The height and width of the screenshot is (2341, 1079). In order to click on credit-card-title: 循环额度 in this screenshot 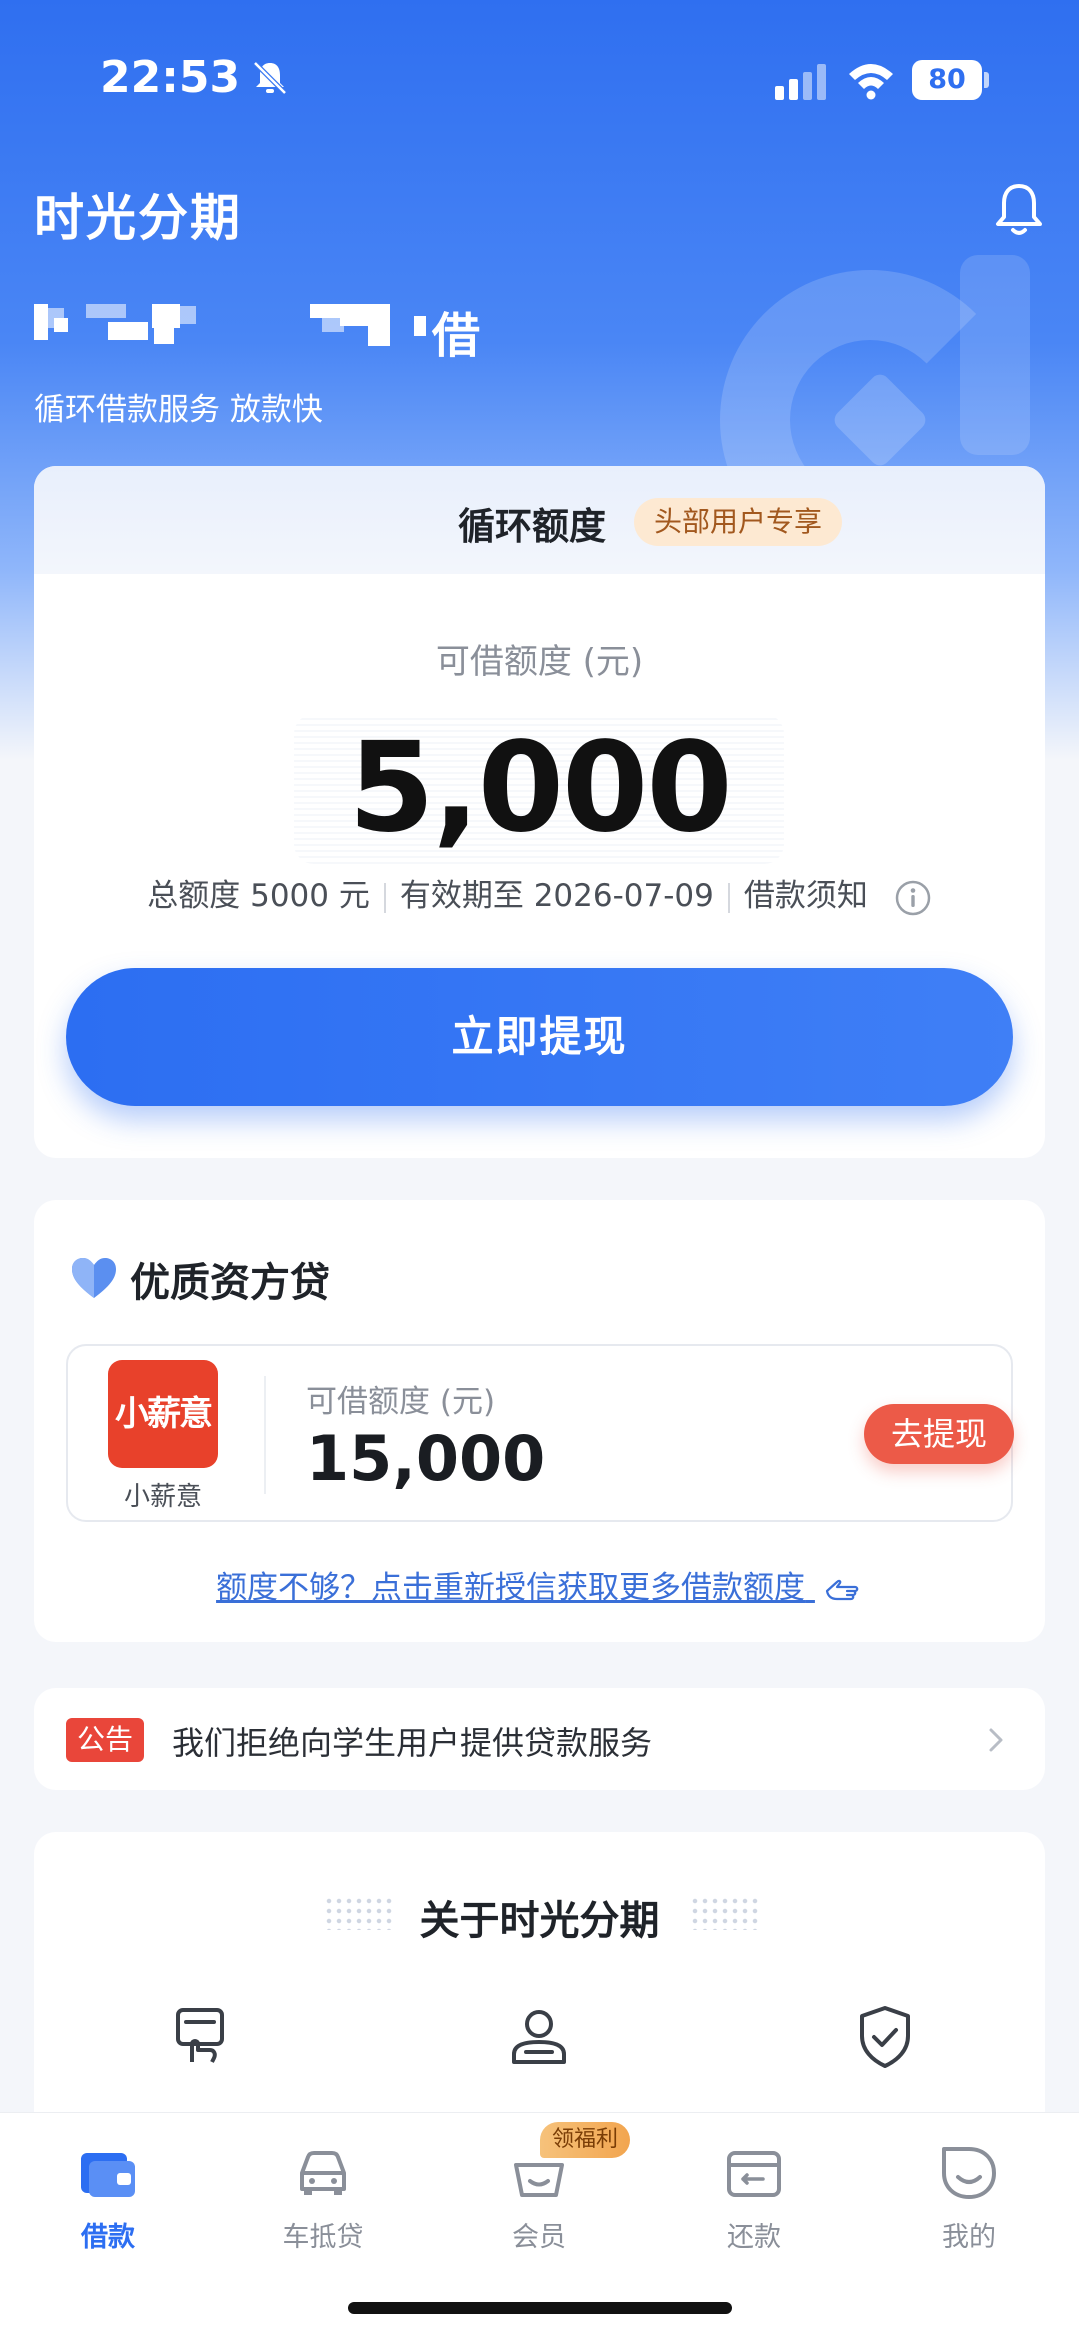, I will do `click(532, 526)`.